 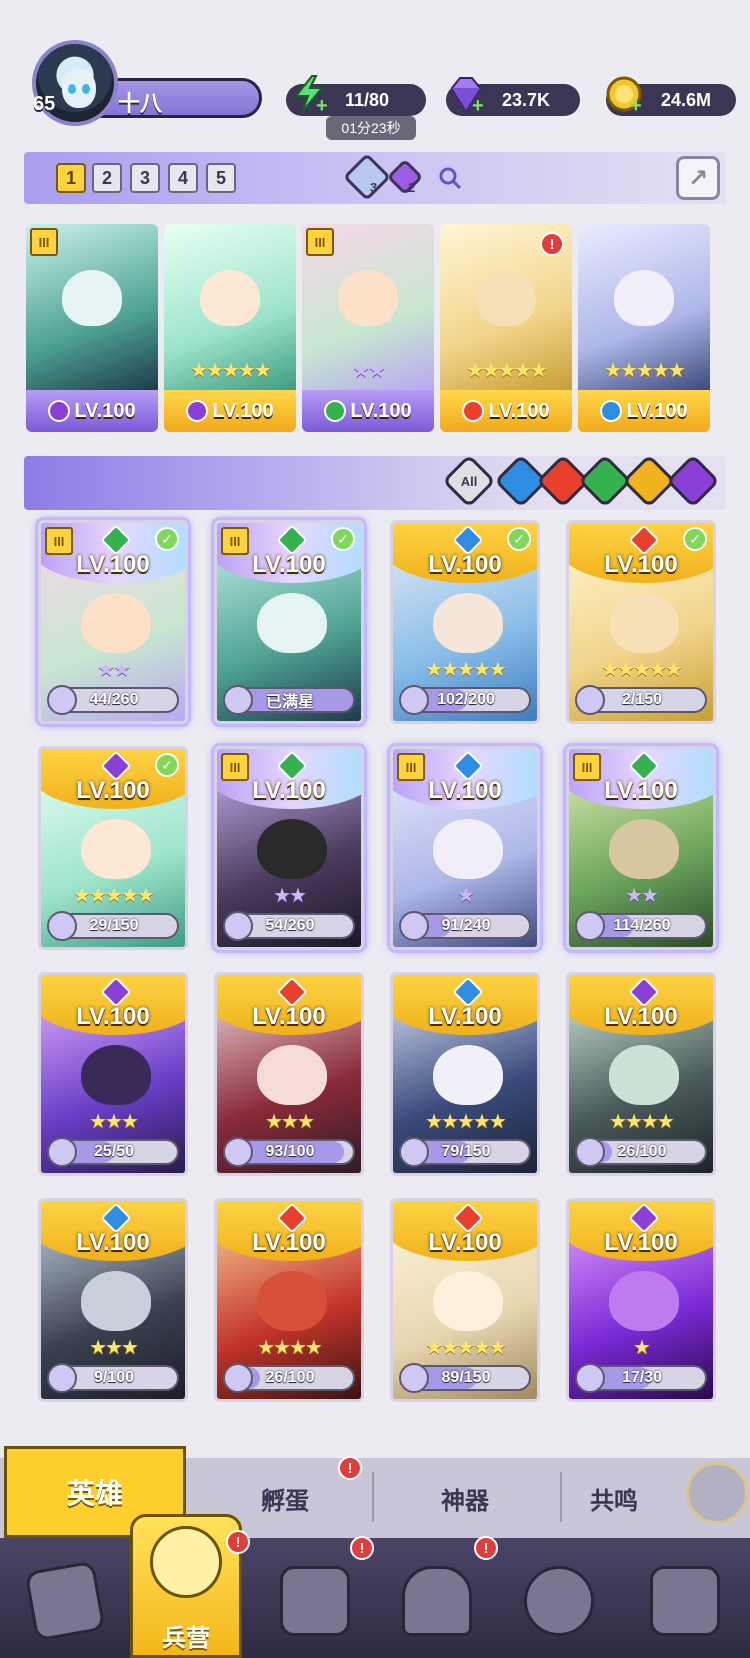 What do you see at coordinates (290, 1348) in the screenshot?
I see `hero-stars: ★★★★` at bounding box center [290, 1348].